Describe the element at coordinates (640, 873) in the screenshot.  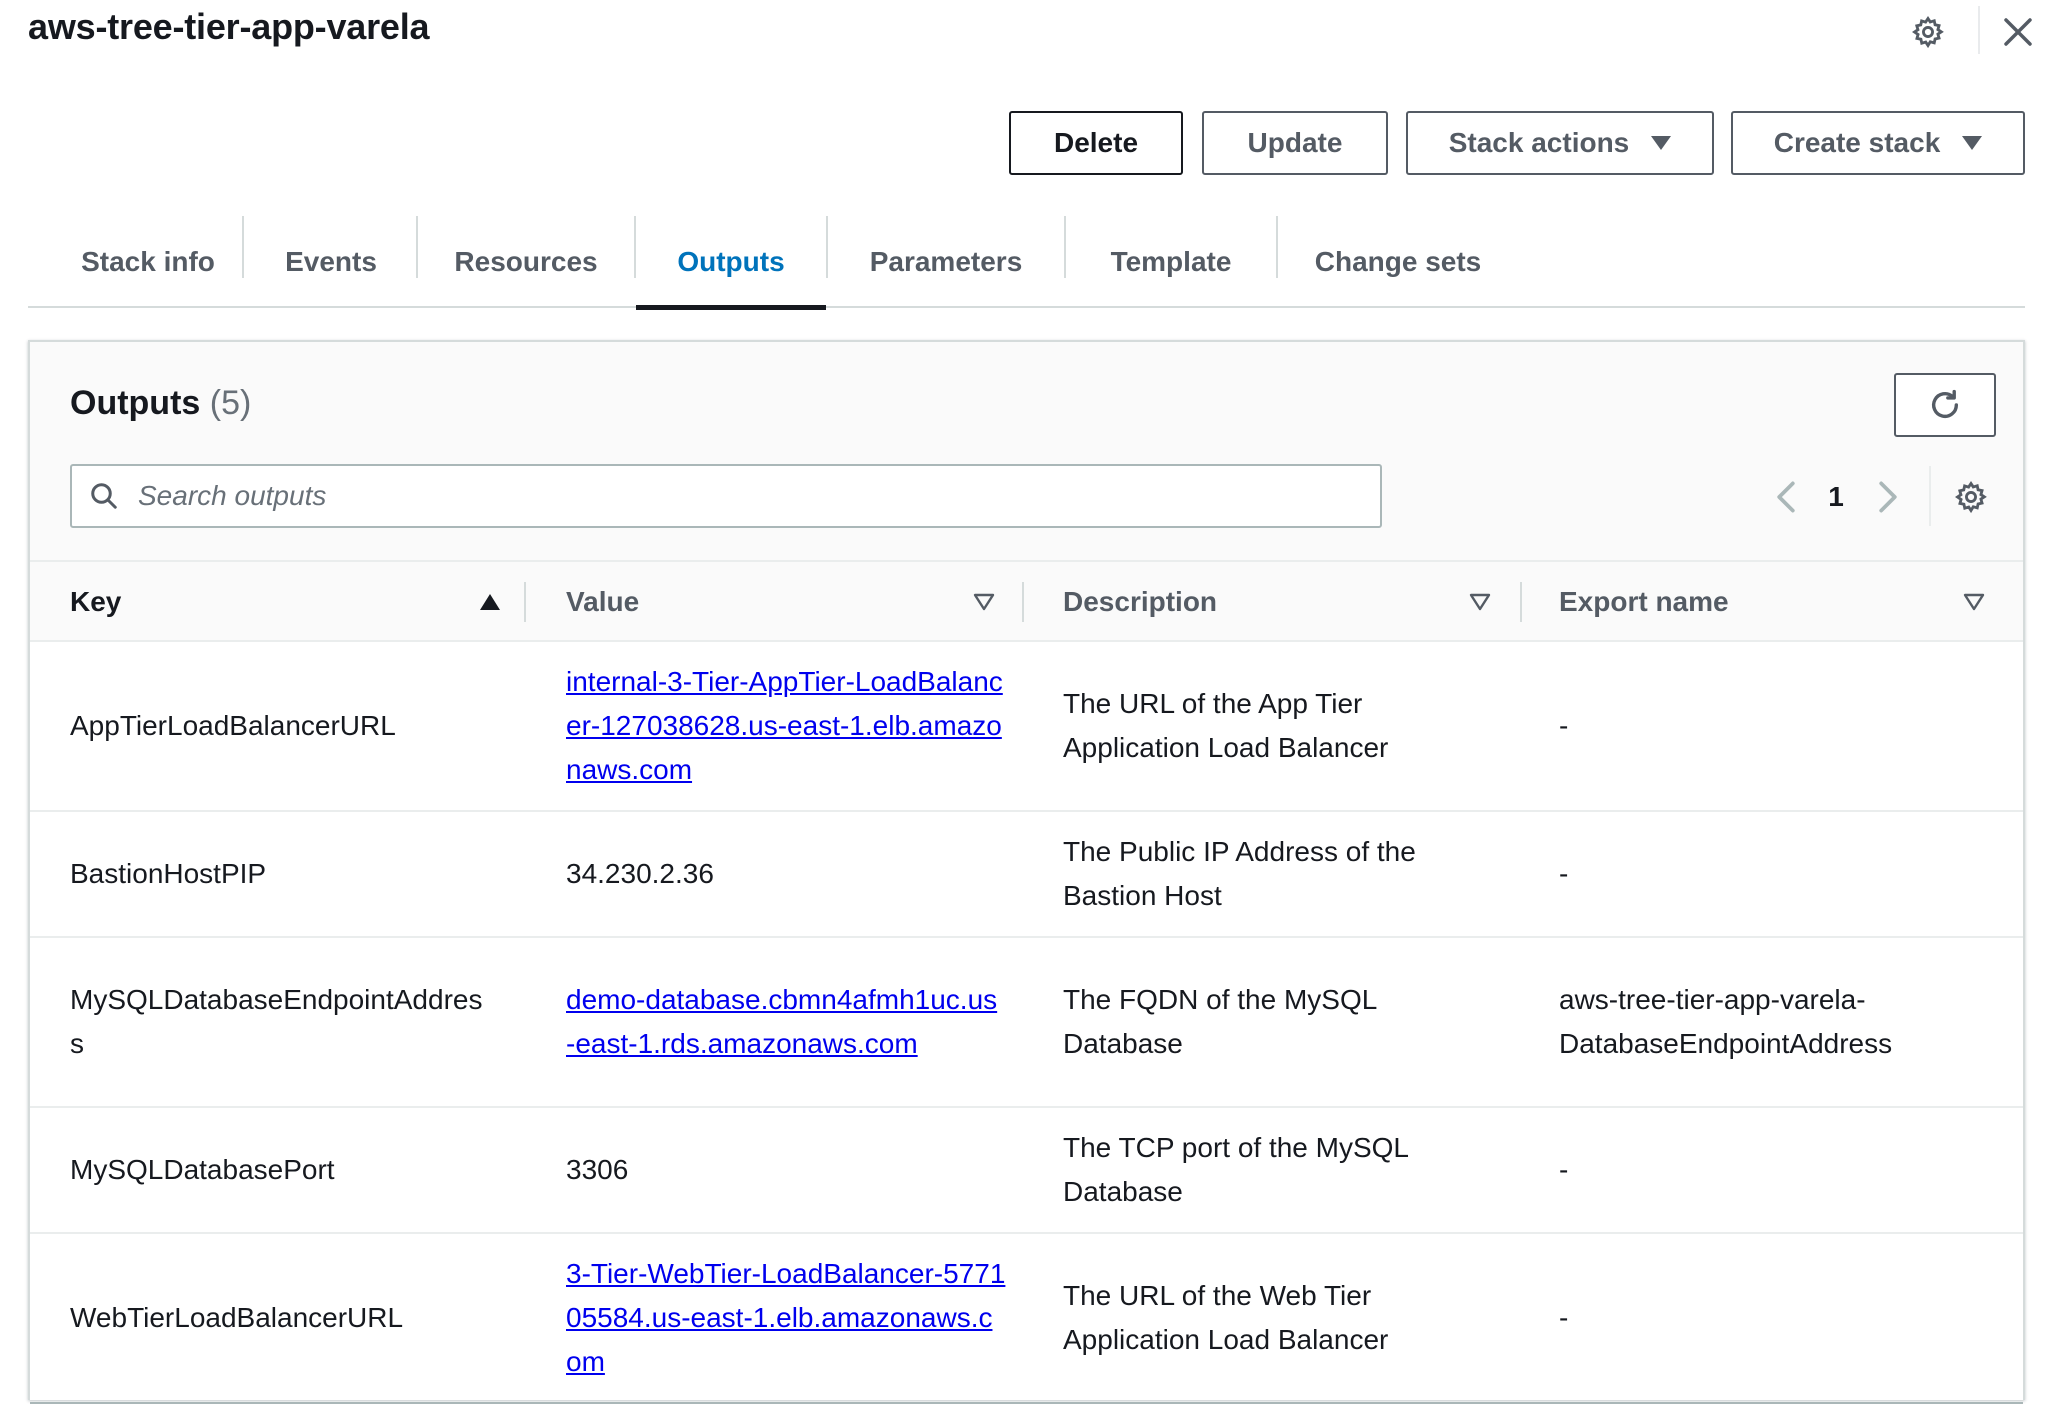
I see `output-value: 34.230.2.36` at that location.